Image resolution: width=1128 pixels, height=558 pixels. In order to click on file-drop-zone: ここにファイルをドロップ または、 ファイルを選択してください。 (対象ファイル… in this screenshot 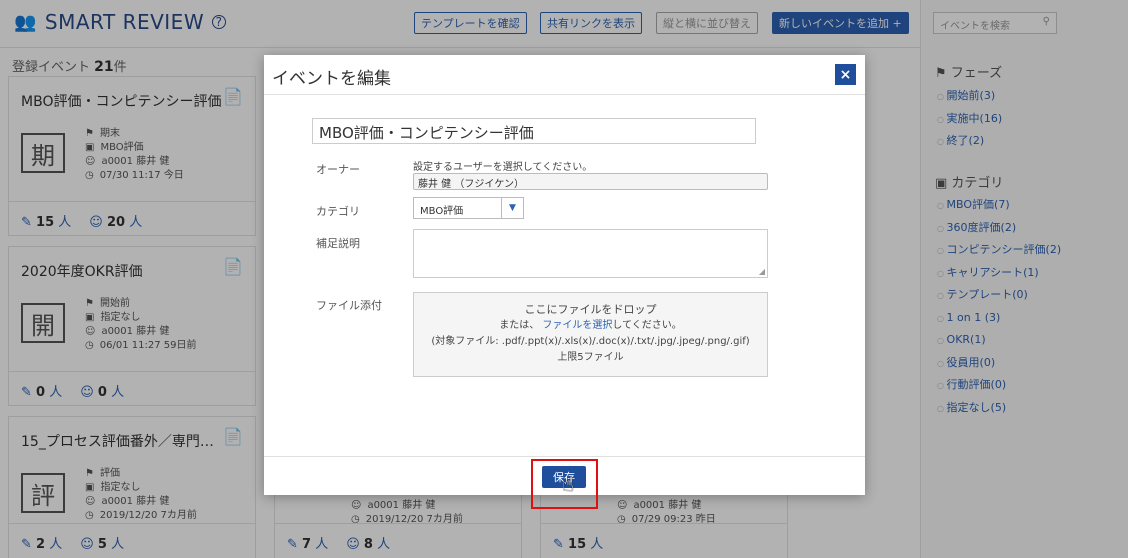, I will do `click(590, 334)`.